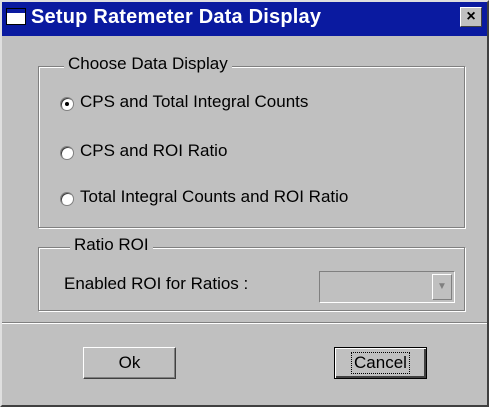 This screenshot has width=489, height=407. I want to click on ok-button-label: Ok, so click(129, 362).